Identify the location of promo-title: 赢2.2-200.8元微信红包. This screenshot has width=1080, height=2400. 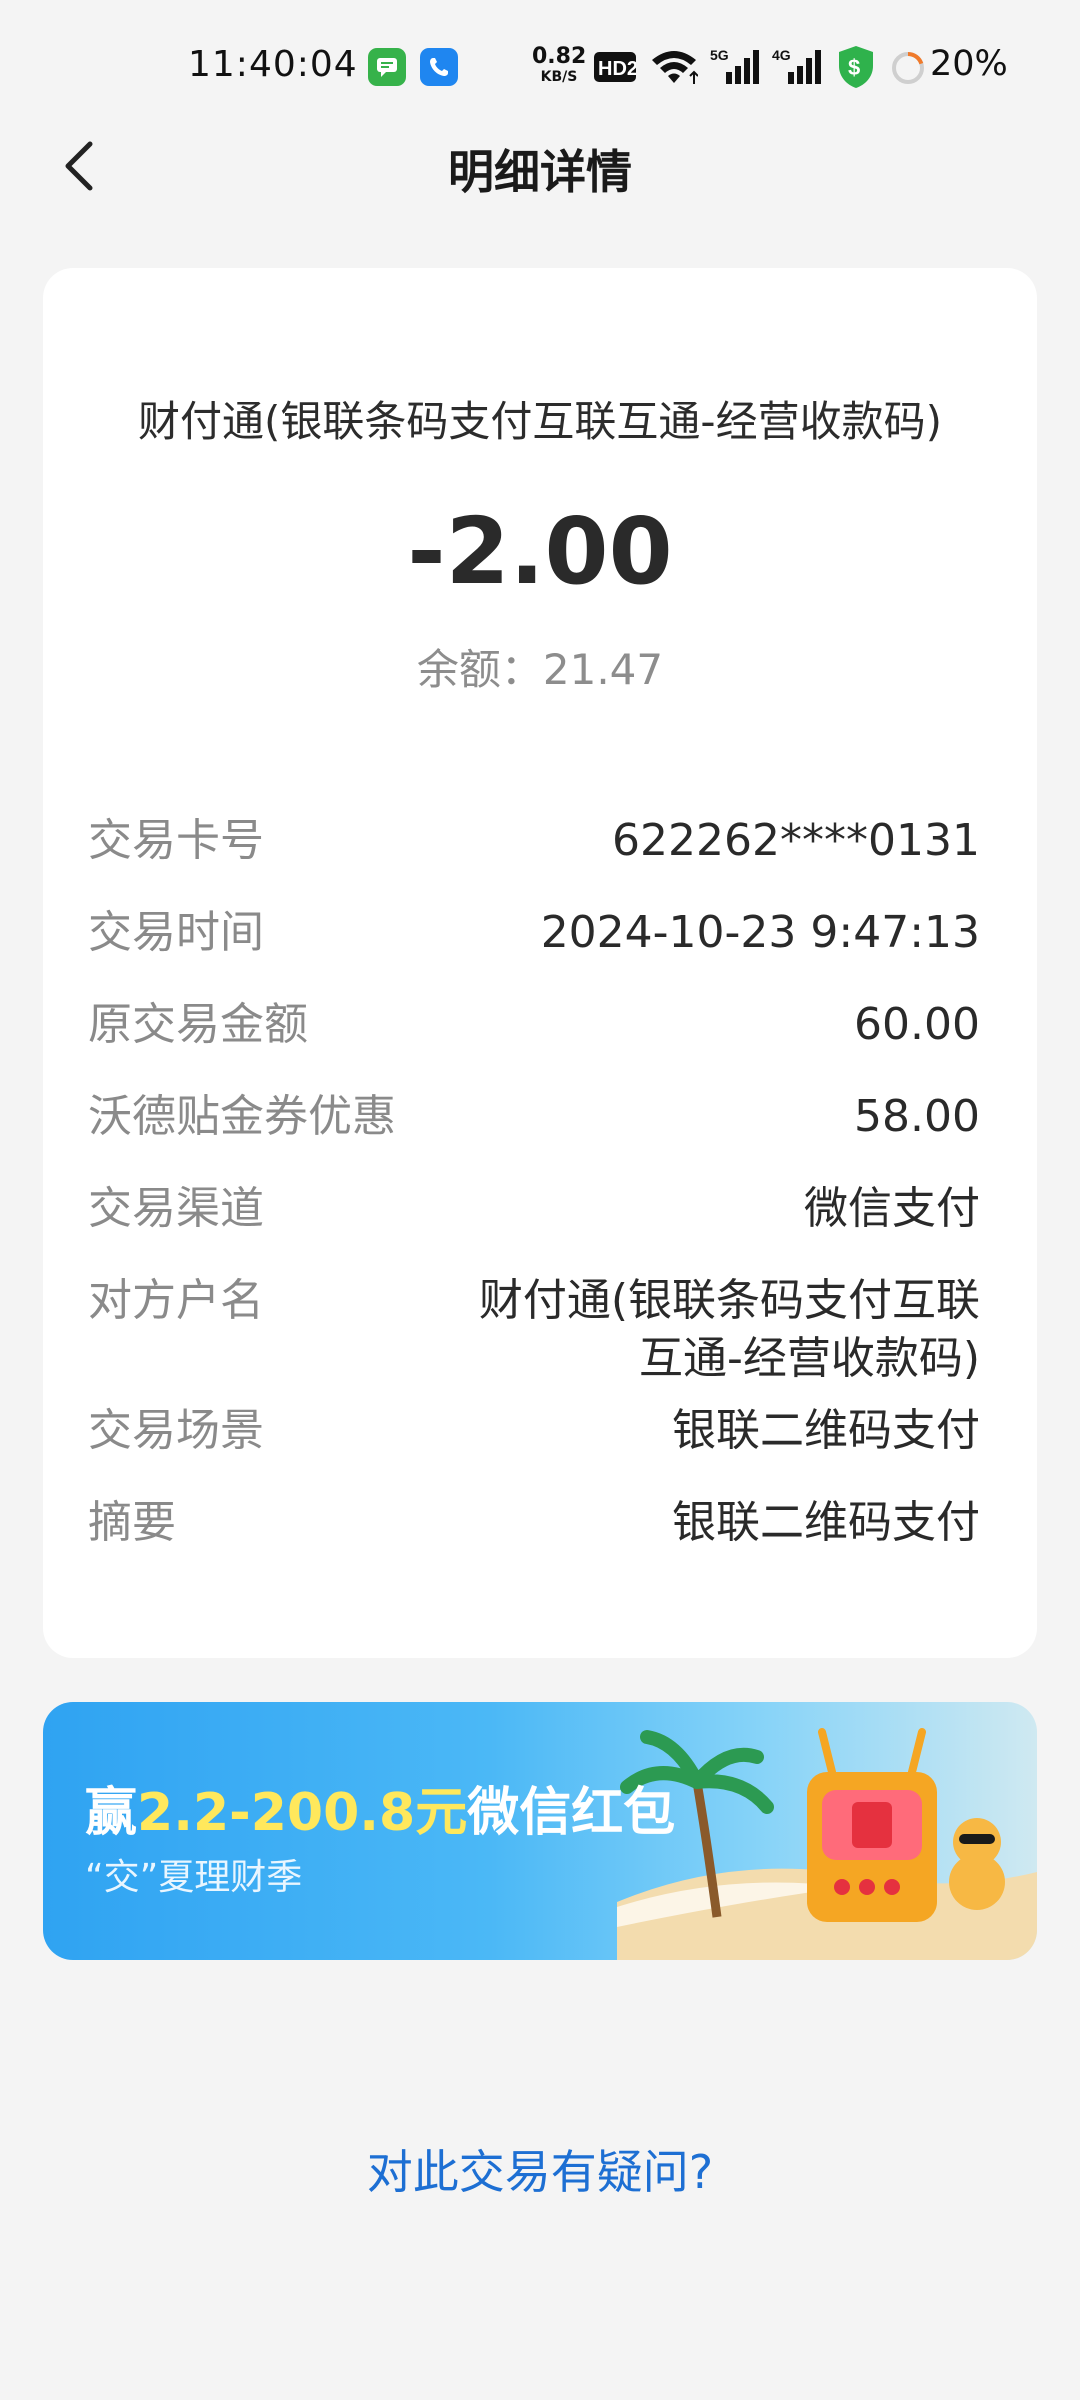
(380, 1807).